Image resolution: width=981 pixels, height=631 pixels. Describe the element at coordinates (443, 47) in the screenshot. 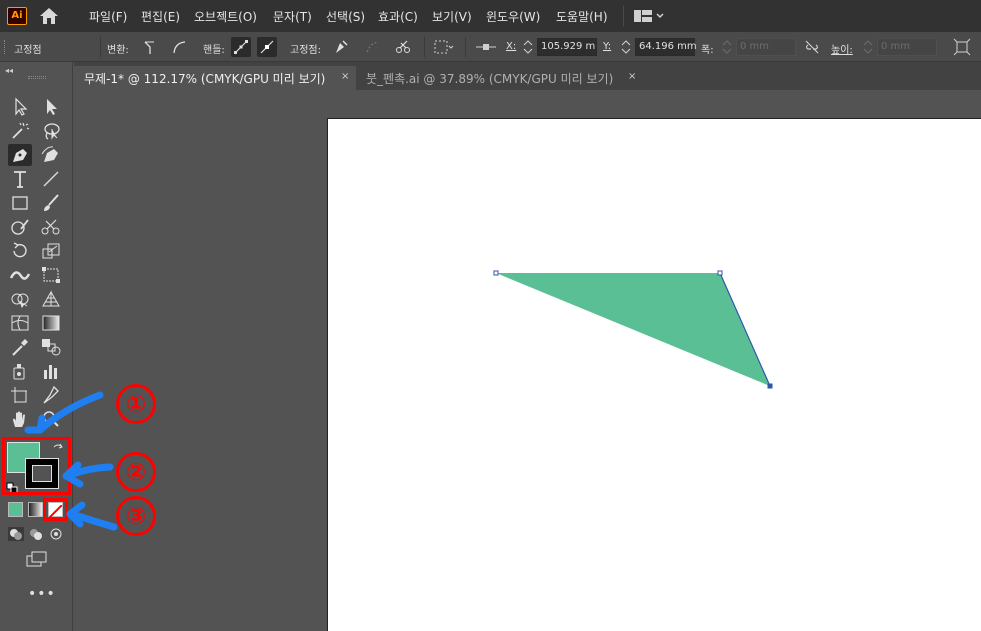

I see `align-options-icon` at that location.